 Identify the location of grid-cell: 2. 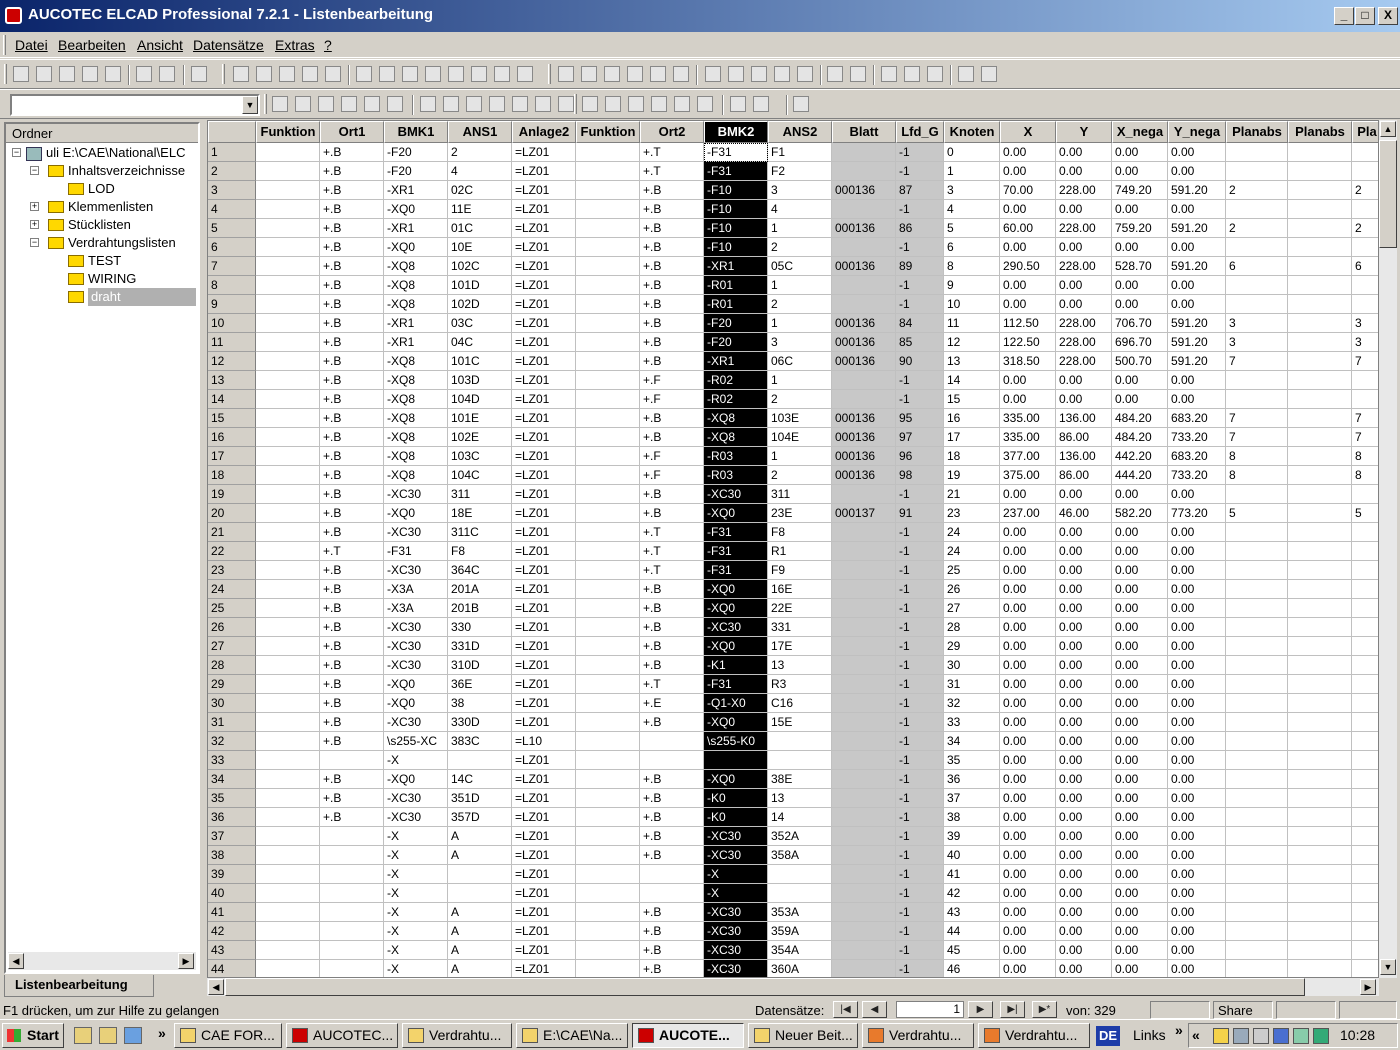
(800, 399).